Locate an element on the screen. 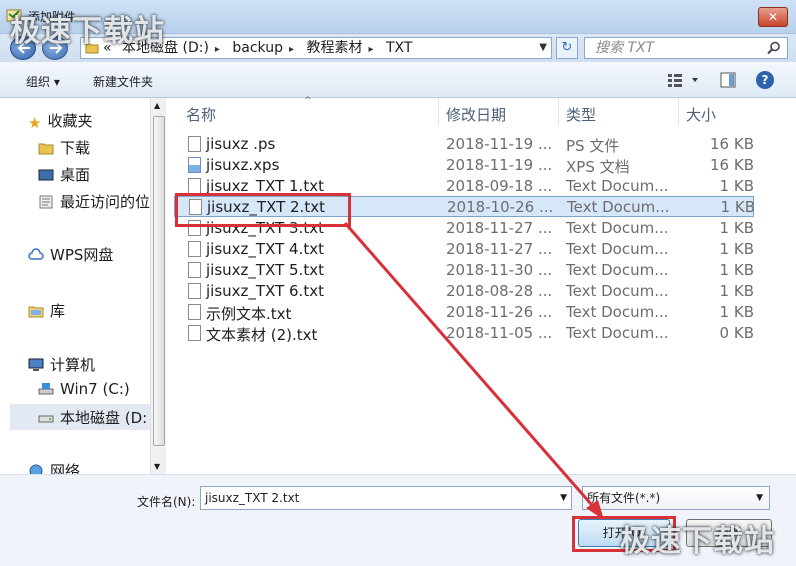 The width and height of the screenshot is (796, 566). watermark-top: 极速下载站 is located at coordinates (87, 31).